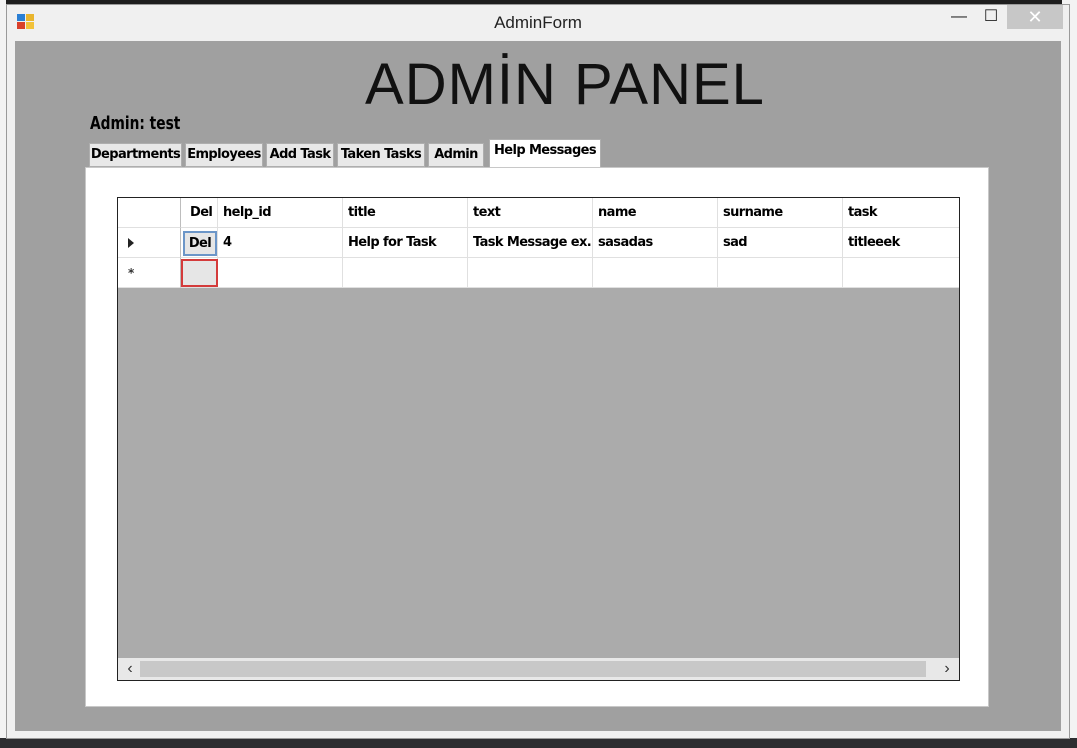  I want to click on column-header-text: text, so click(530, 213).